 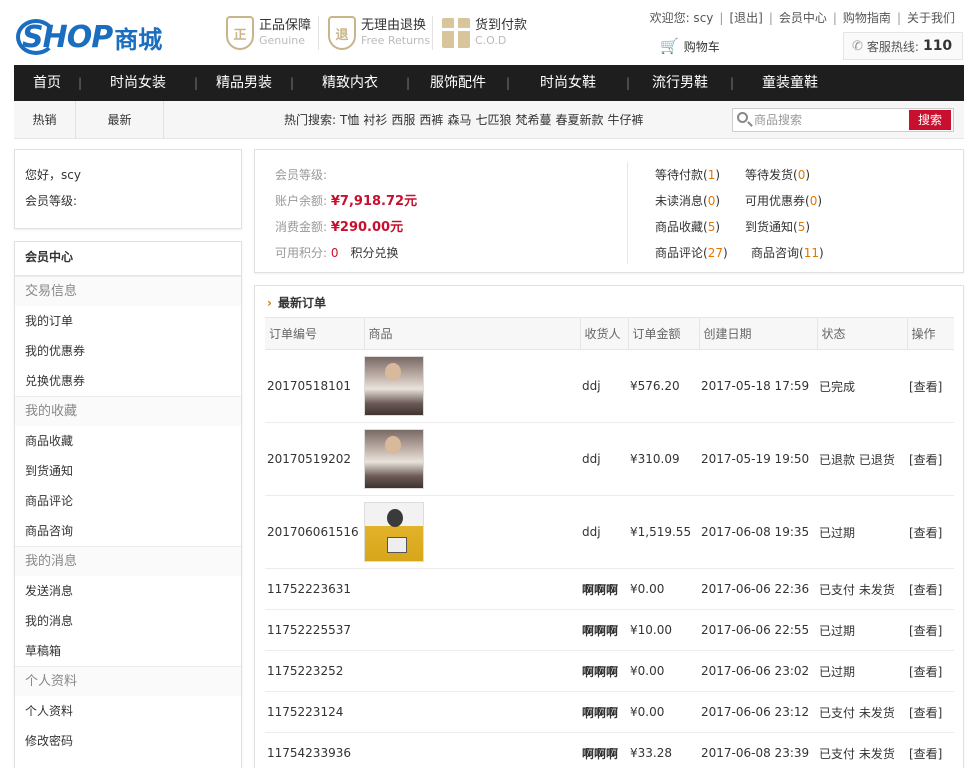 What do you see at coordinates (663, 750) in the screenshot?
I see `amount: ¥33.28` at bounding box center [663, 750].